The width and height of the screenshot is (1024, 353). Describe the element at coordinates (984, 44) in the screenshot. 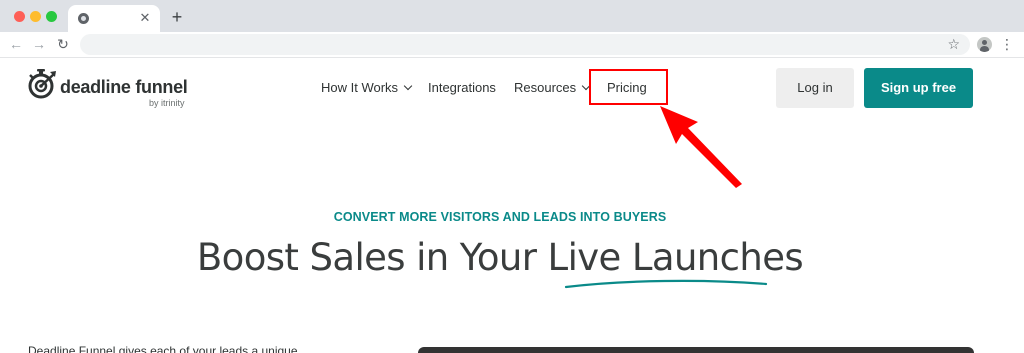

I see `profile-icon` at that location.